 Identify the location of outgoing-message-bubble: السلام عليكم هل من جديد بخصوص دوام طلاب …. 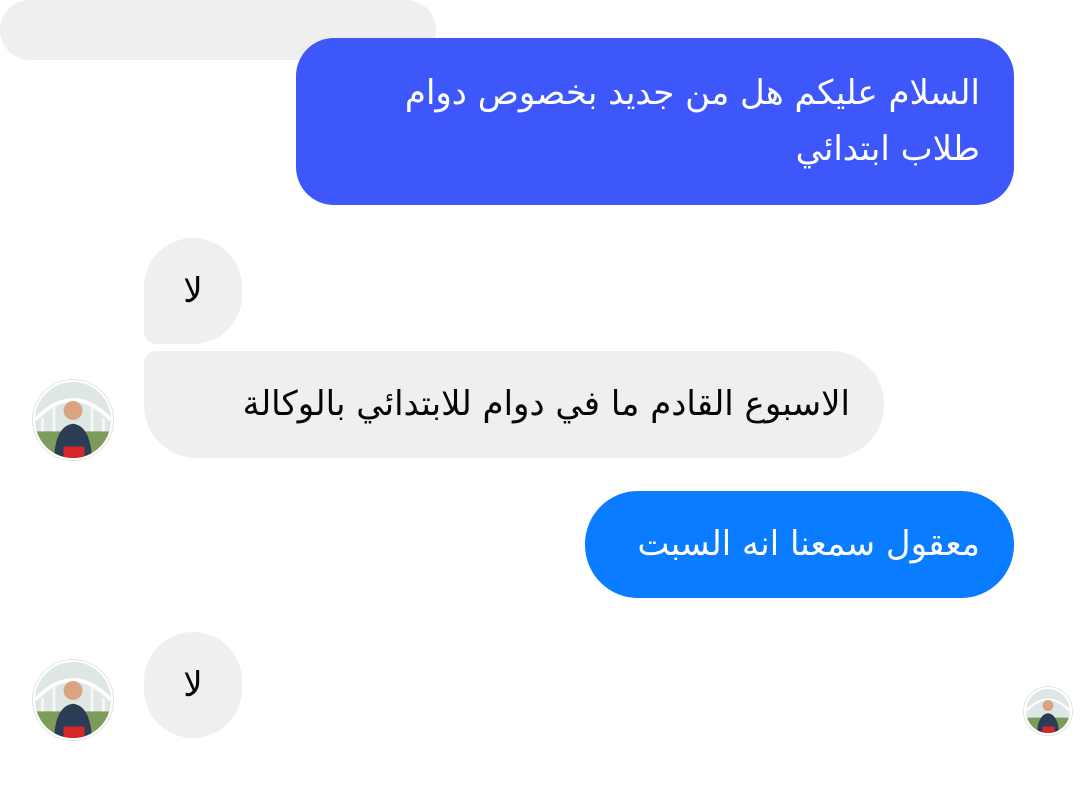
(655, 121).